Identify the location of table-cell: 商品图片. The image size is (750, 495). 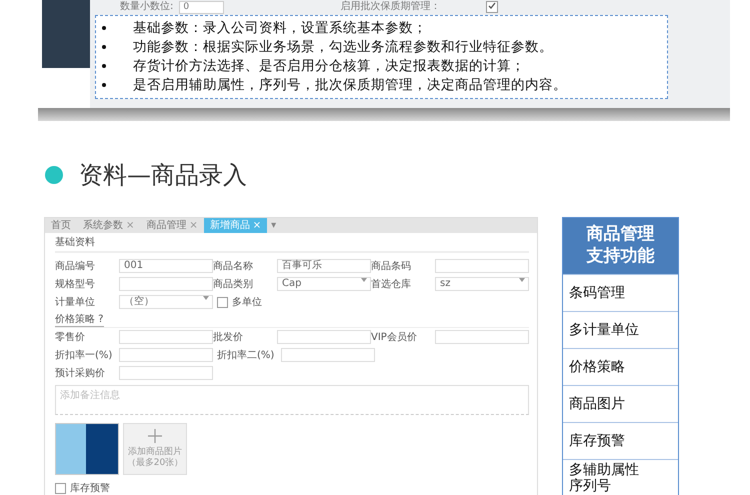
(620, 403).